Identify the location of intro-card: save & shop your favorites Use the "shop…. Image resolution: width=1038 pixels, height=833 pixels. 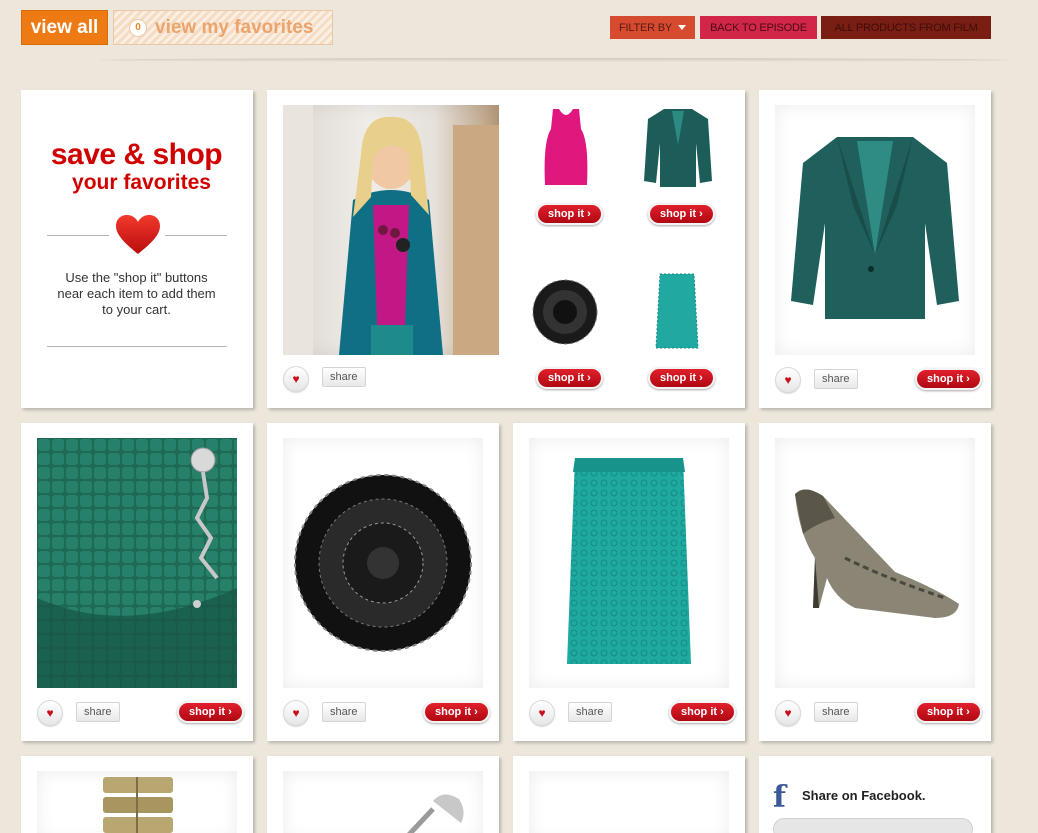
(137, 249).